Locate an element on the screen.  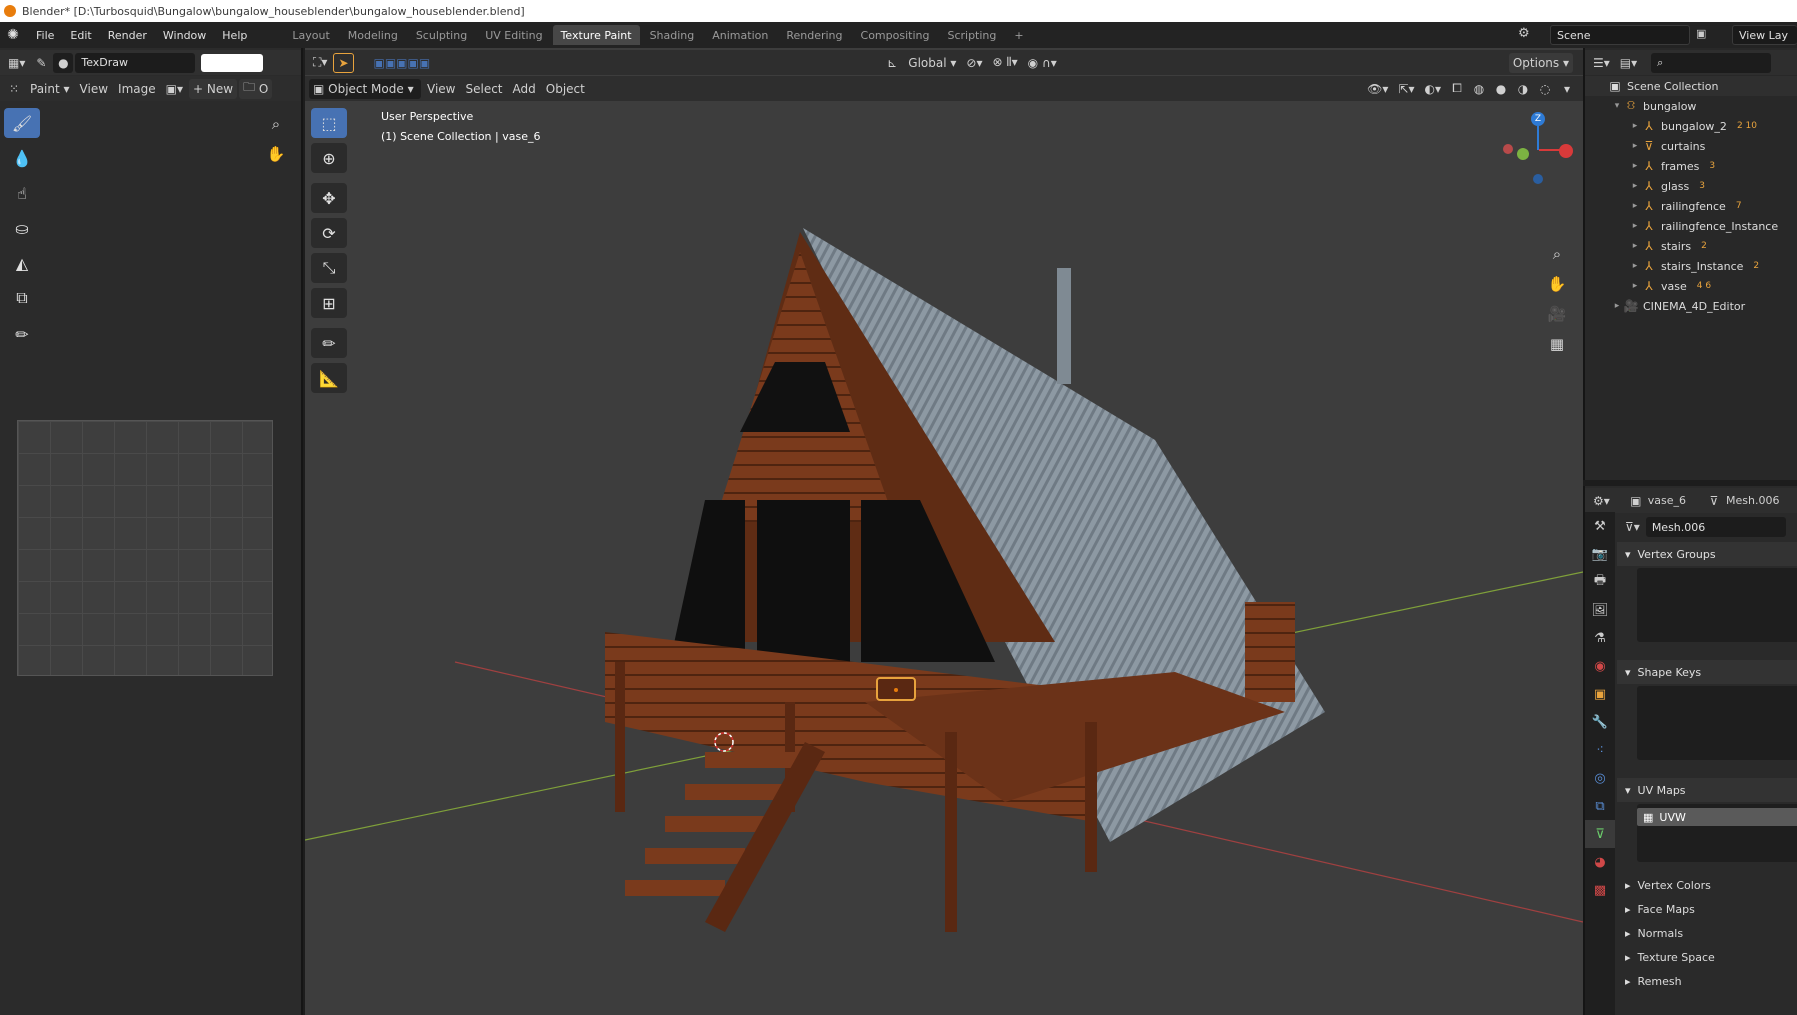
outliner-editor-type-icon: ☰▾ is located at coordinates (1601, 63).